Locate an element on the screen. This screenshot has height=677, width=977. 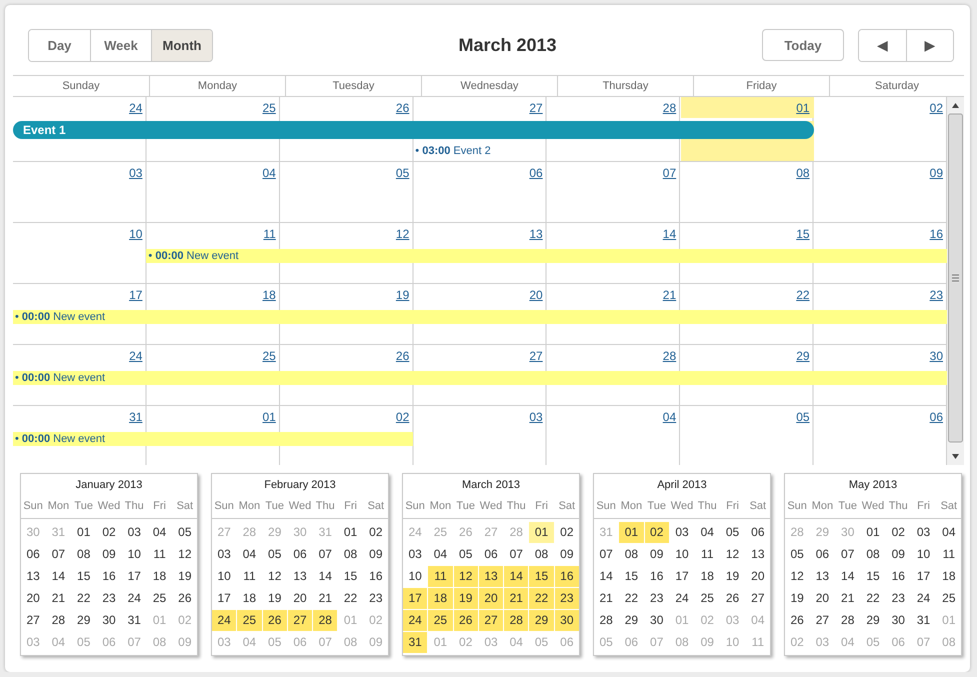
day-number-link: 22 is located at coordinates (803, 295).